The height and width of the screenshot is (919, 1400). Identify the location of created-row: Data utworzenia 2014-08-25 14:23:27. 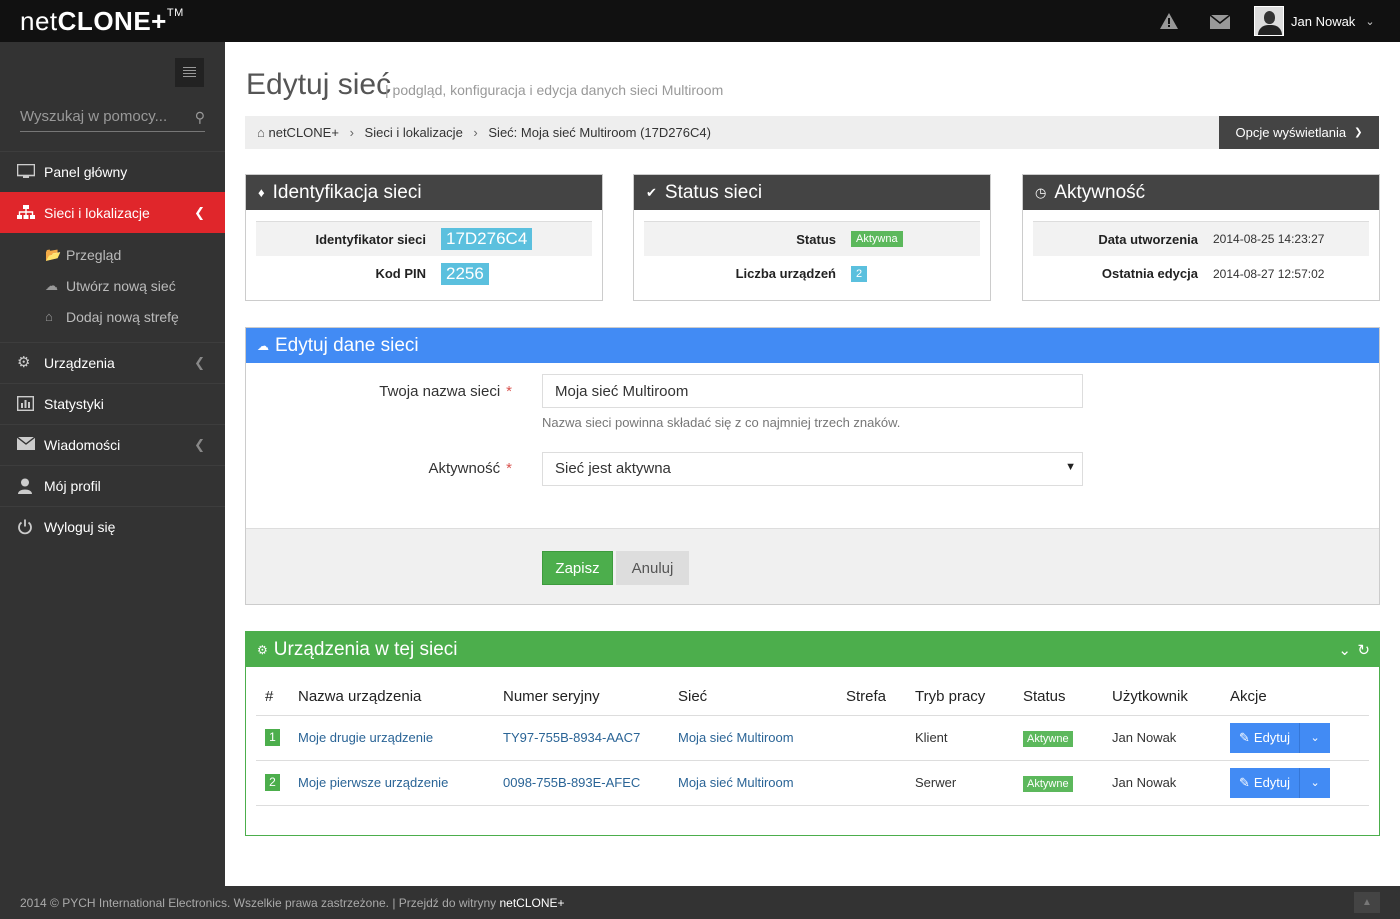
(1201, 238).